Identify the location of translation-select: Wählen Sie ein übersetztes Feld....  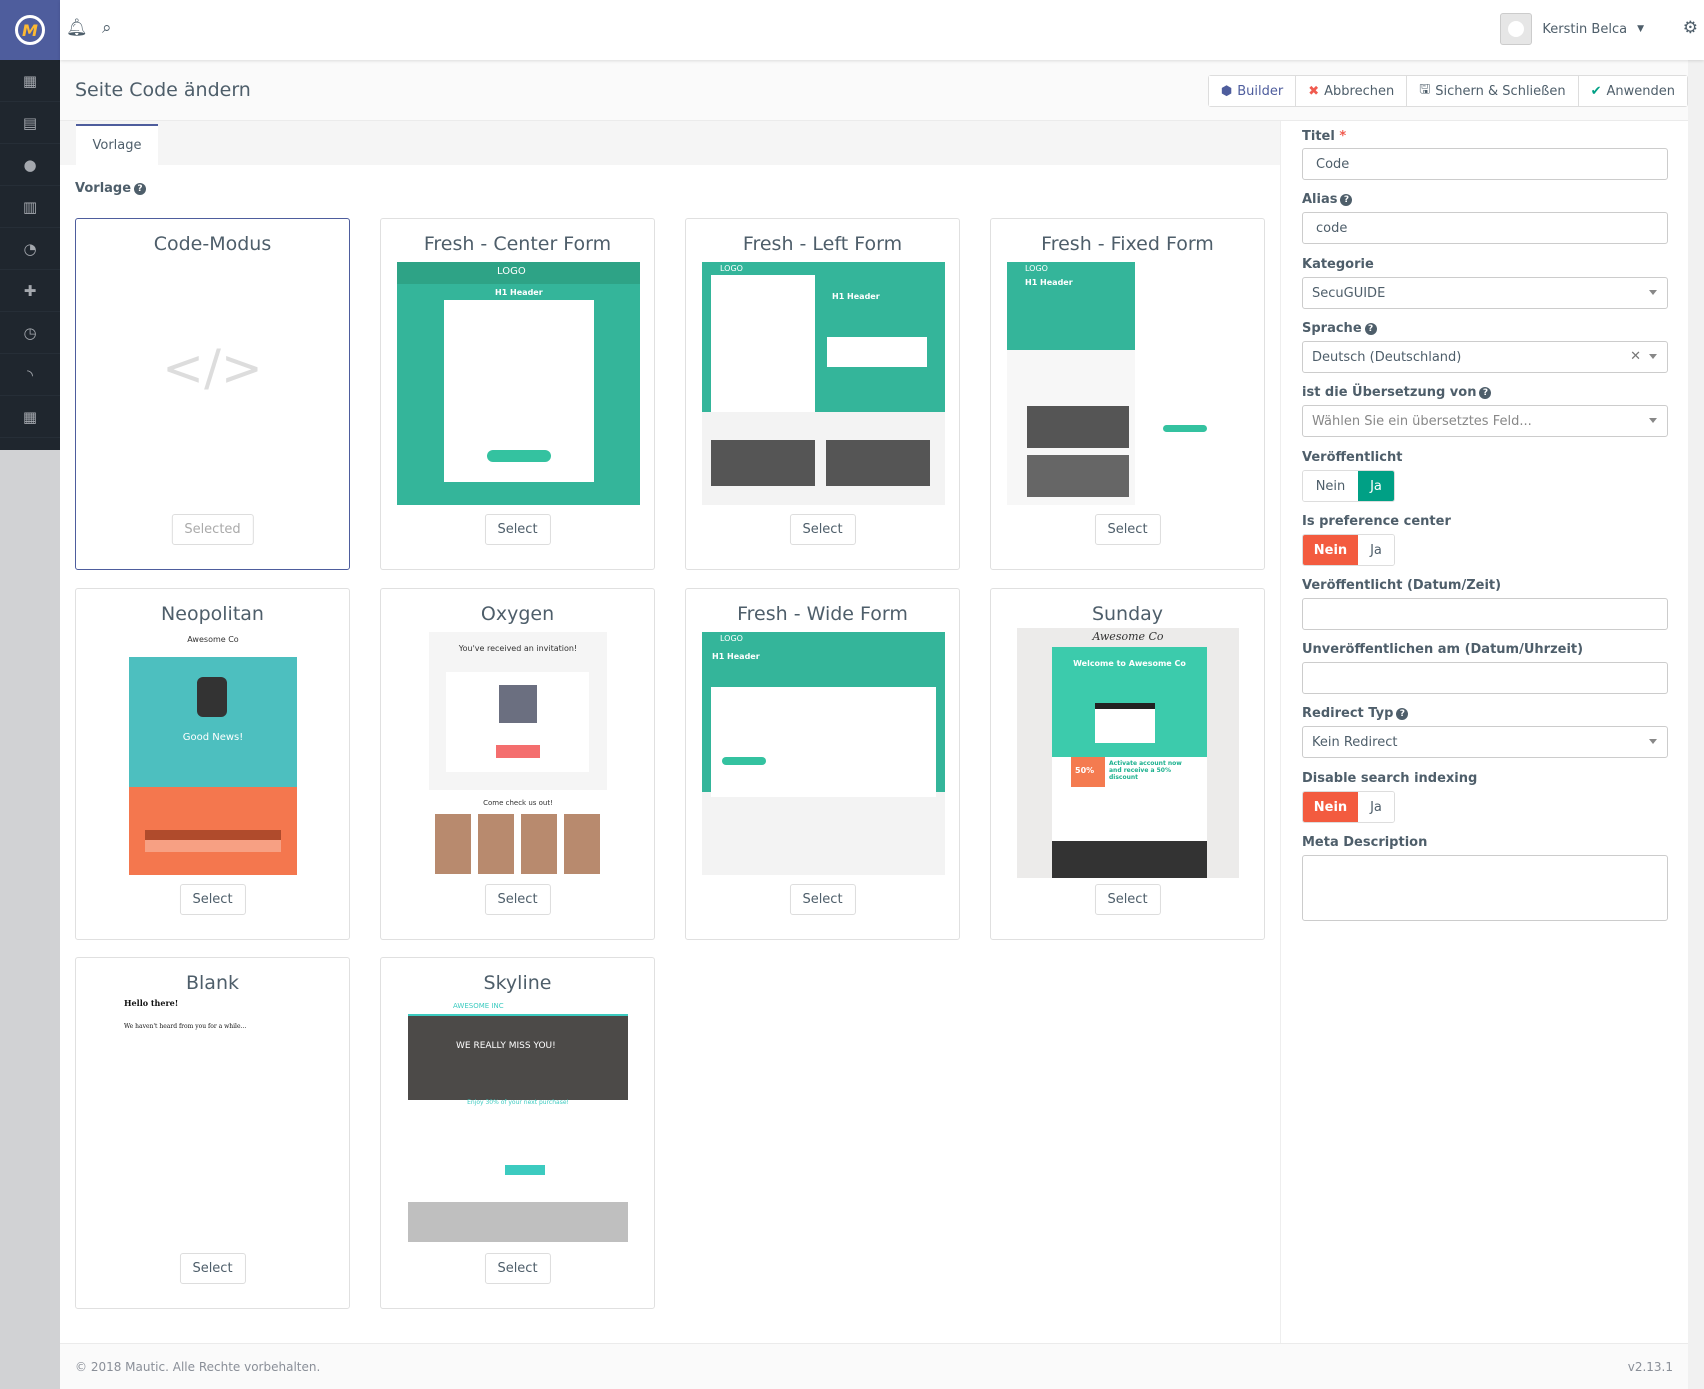
(1485, 421).